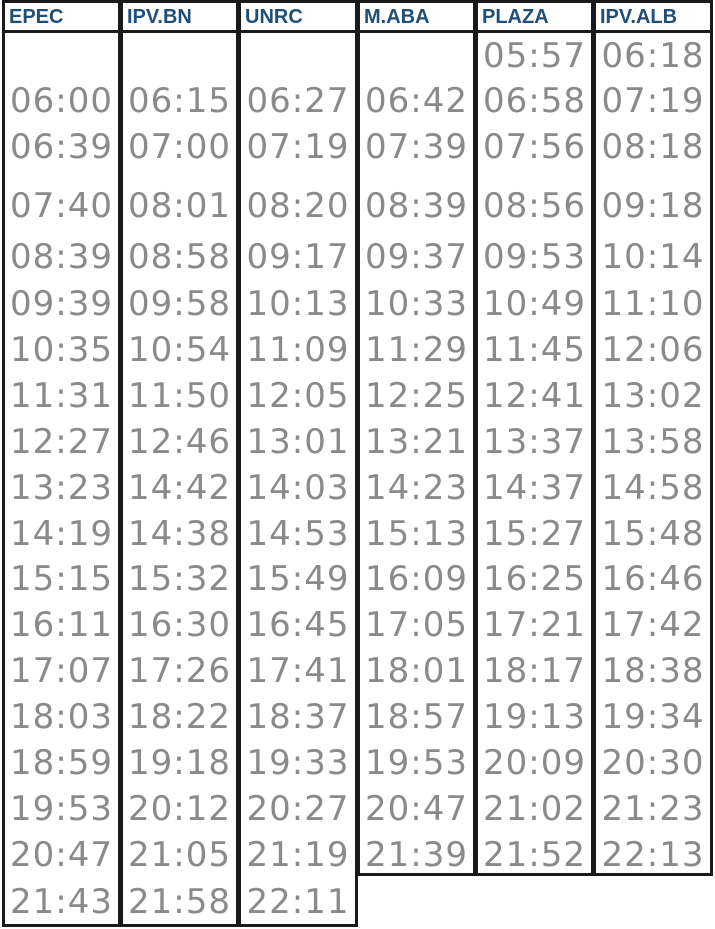  What do you see at coordinates (515, 17) in the screenshot?
I see `column-header-label: PLAZA` at bounding box center [515, 17].